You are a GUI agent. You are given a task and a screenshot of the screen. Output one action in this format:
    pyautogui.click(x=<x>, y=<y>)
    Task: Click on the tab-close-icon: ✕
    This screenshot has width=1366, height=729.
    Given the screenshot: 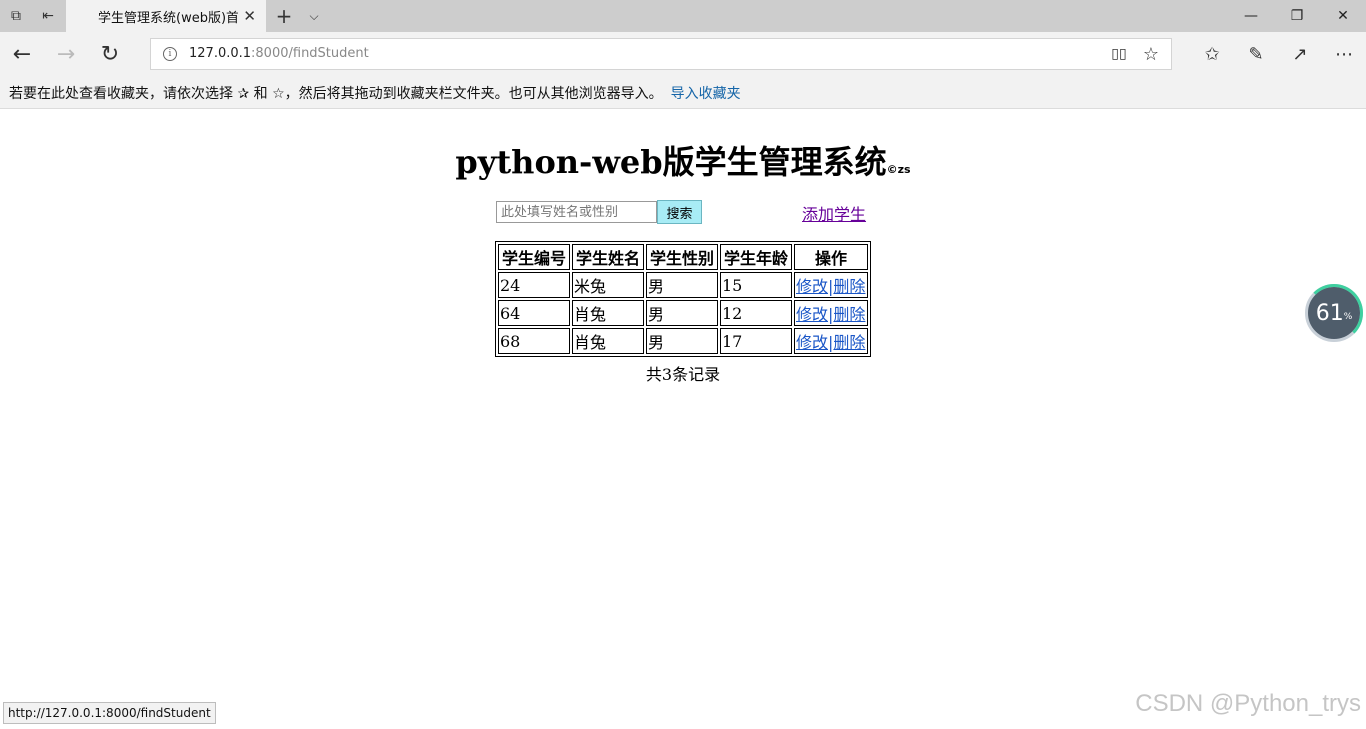 What is the action you would take?
    pyautogui.click(x=249, y=16)
    